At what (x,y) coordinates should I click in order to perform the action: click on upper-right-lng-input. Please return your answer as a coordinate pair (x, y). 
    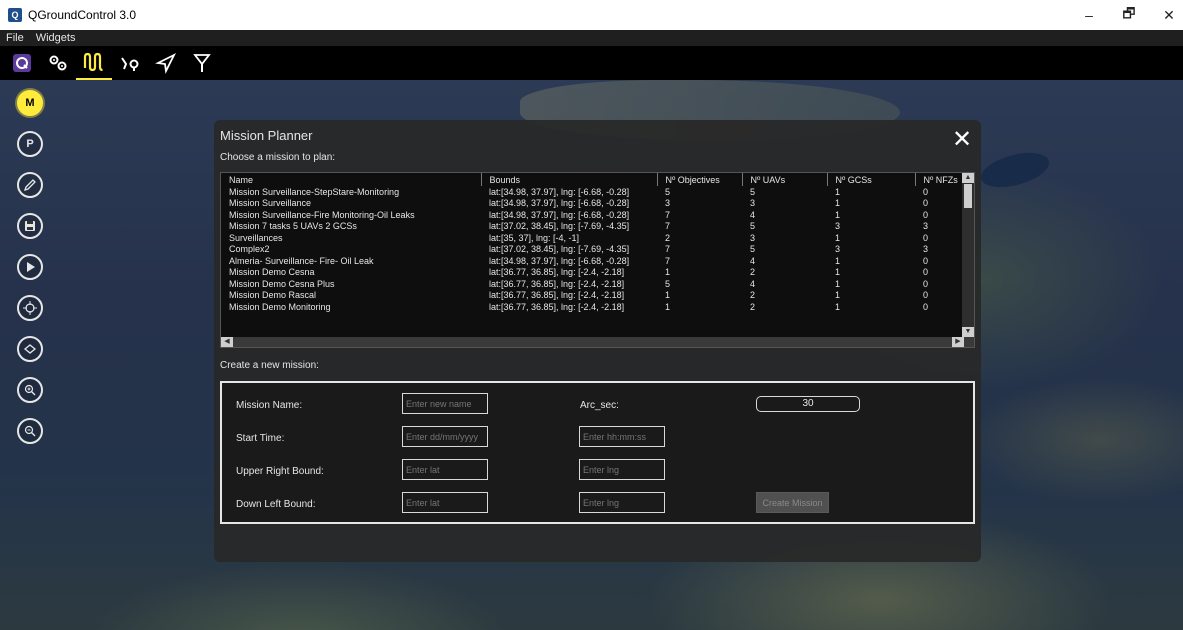
    Looking at the image, I should click on (622, 469).